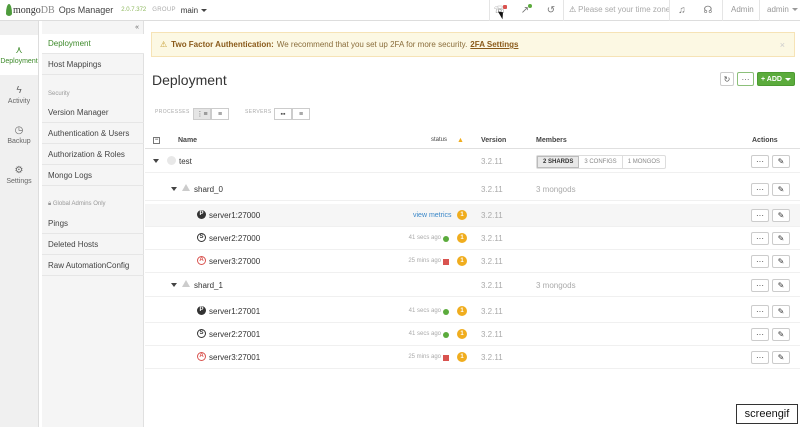 This screenshot has height=427, width=800. I want to click on view-metrics-link: view metrics, so click(432, 215).